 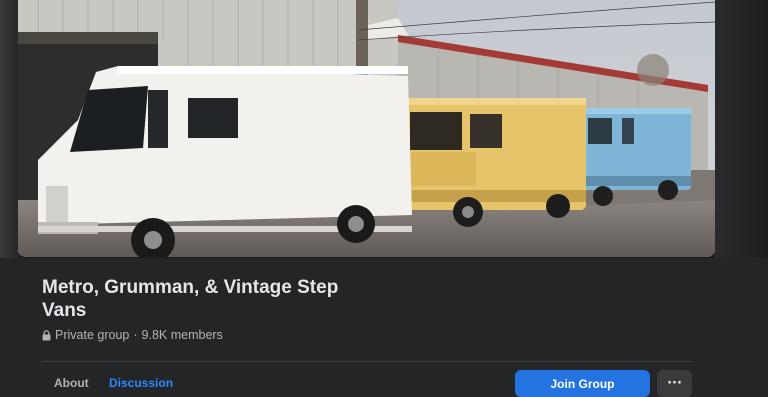 What do you see at coordinates (741, 129) in the screenshot?
I see `cover-backdrop-right` at bounding box center [741, 129].